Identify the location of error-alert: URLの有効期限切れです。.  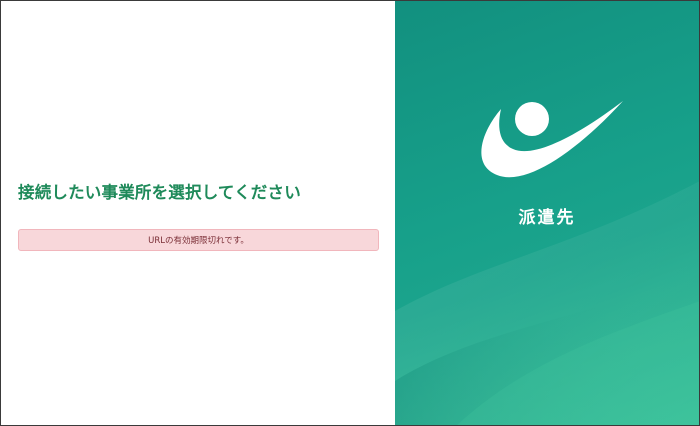
(198, 240).